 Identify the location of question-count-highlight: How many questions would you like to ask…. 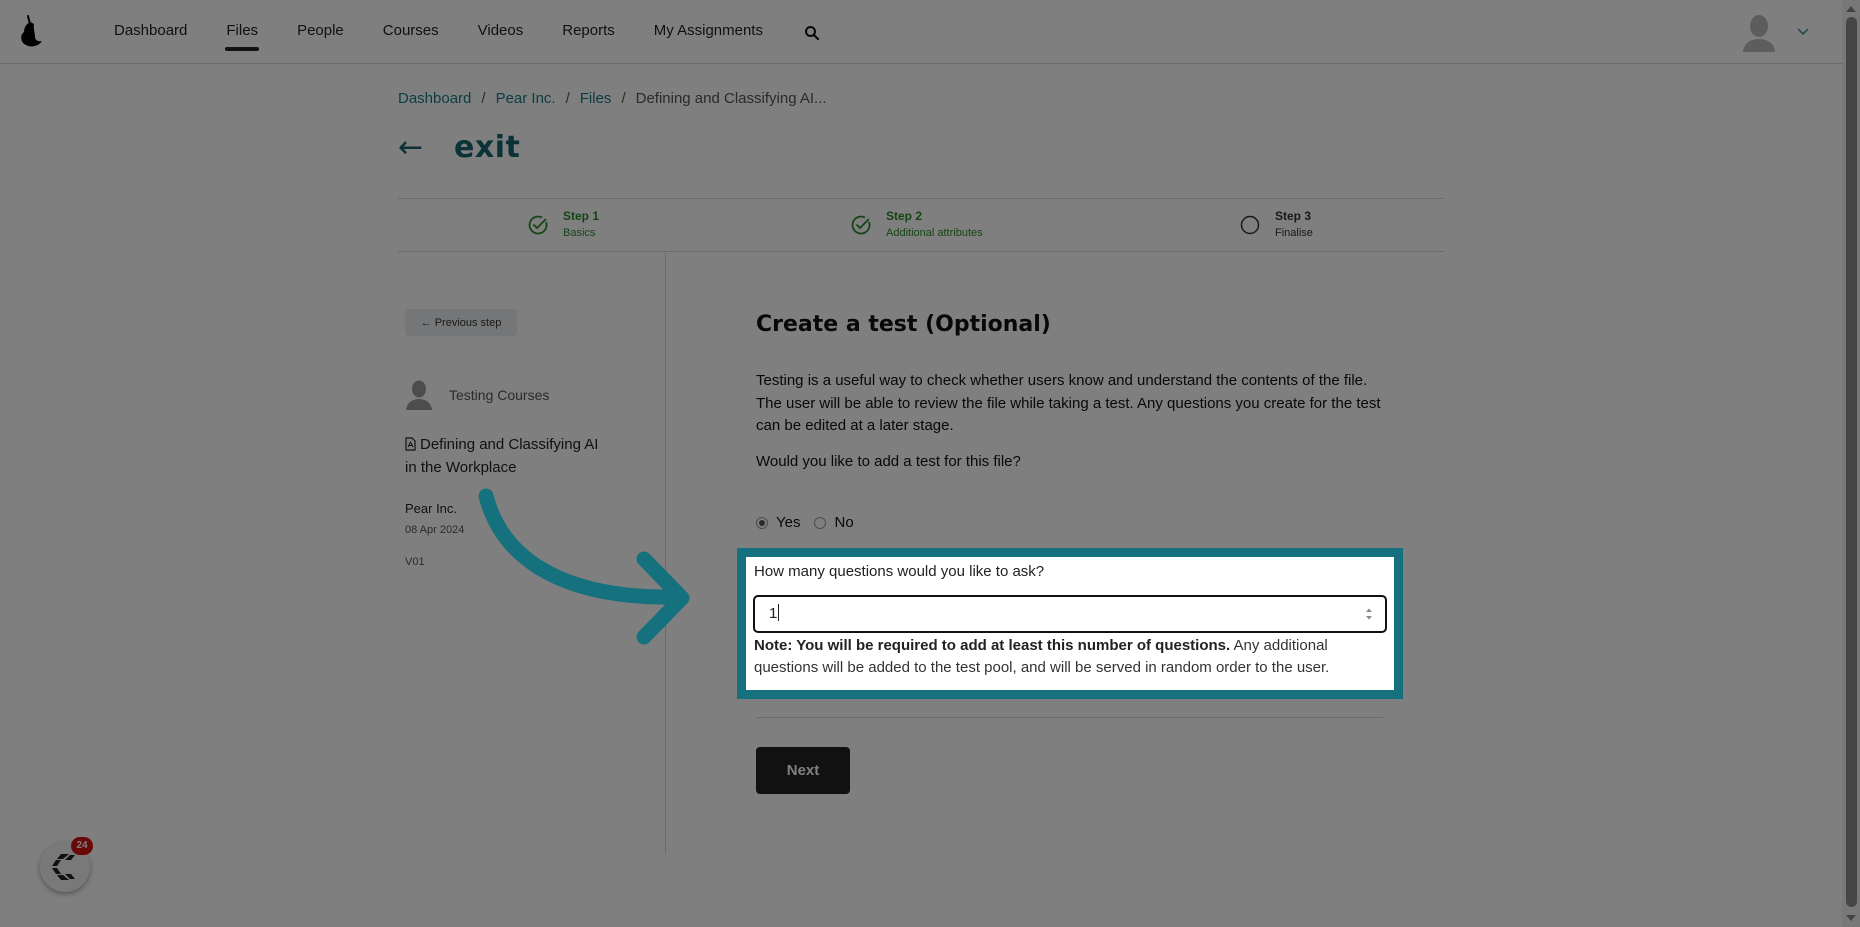
(1070, 623).